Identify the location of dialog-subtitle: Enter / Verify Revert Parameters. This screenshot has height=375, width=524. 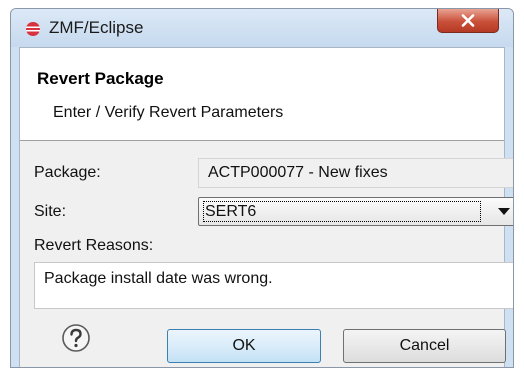
(168, 112).